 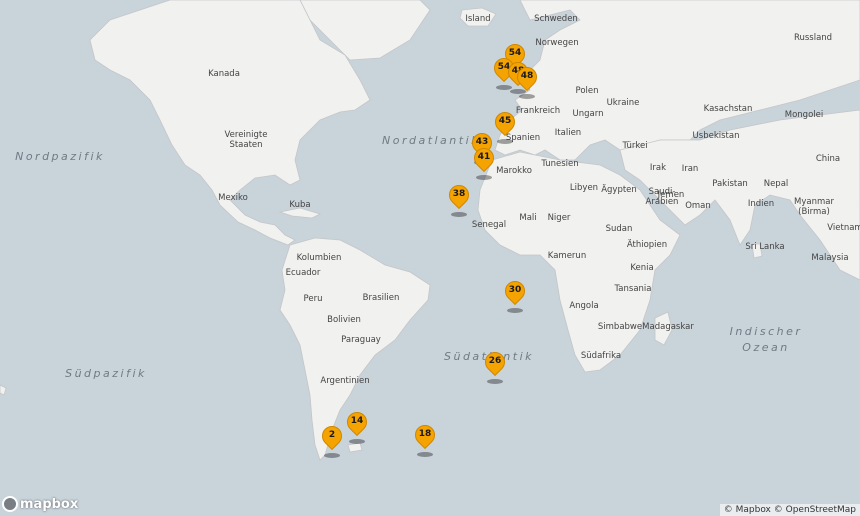 I want to click on label-country: Ukraine, so click(x=623, y=103).